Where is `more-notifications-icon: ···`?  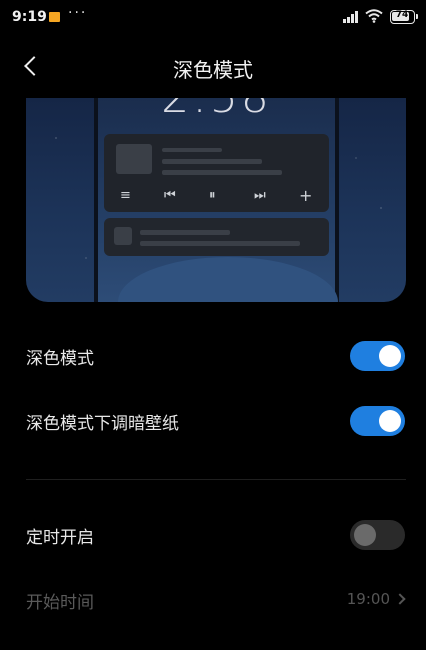 more-notifications-icon: ··· is located at coordinates (78, 13).